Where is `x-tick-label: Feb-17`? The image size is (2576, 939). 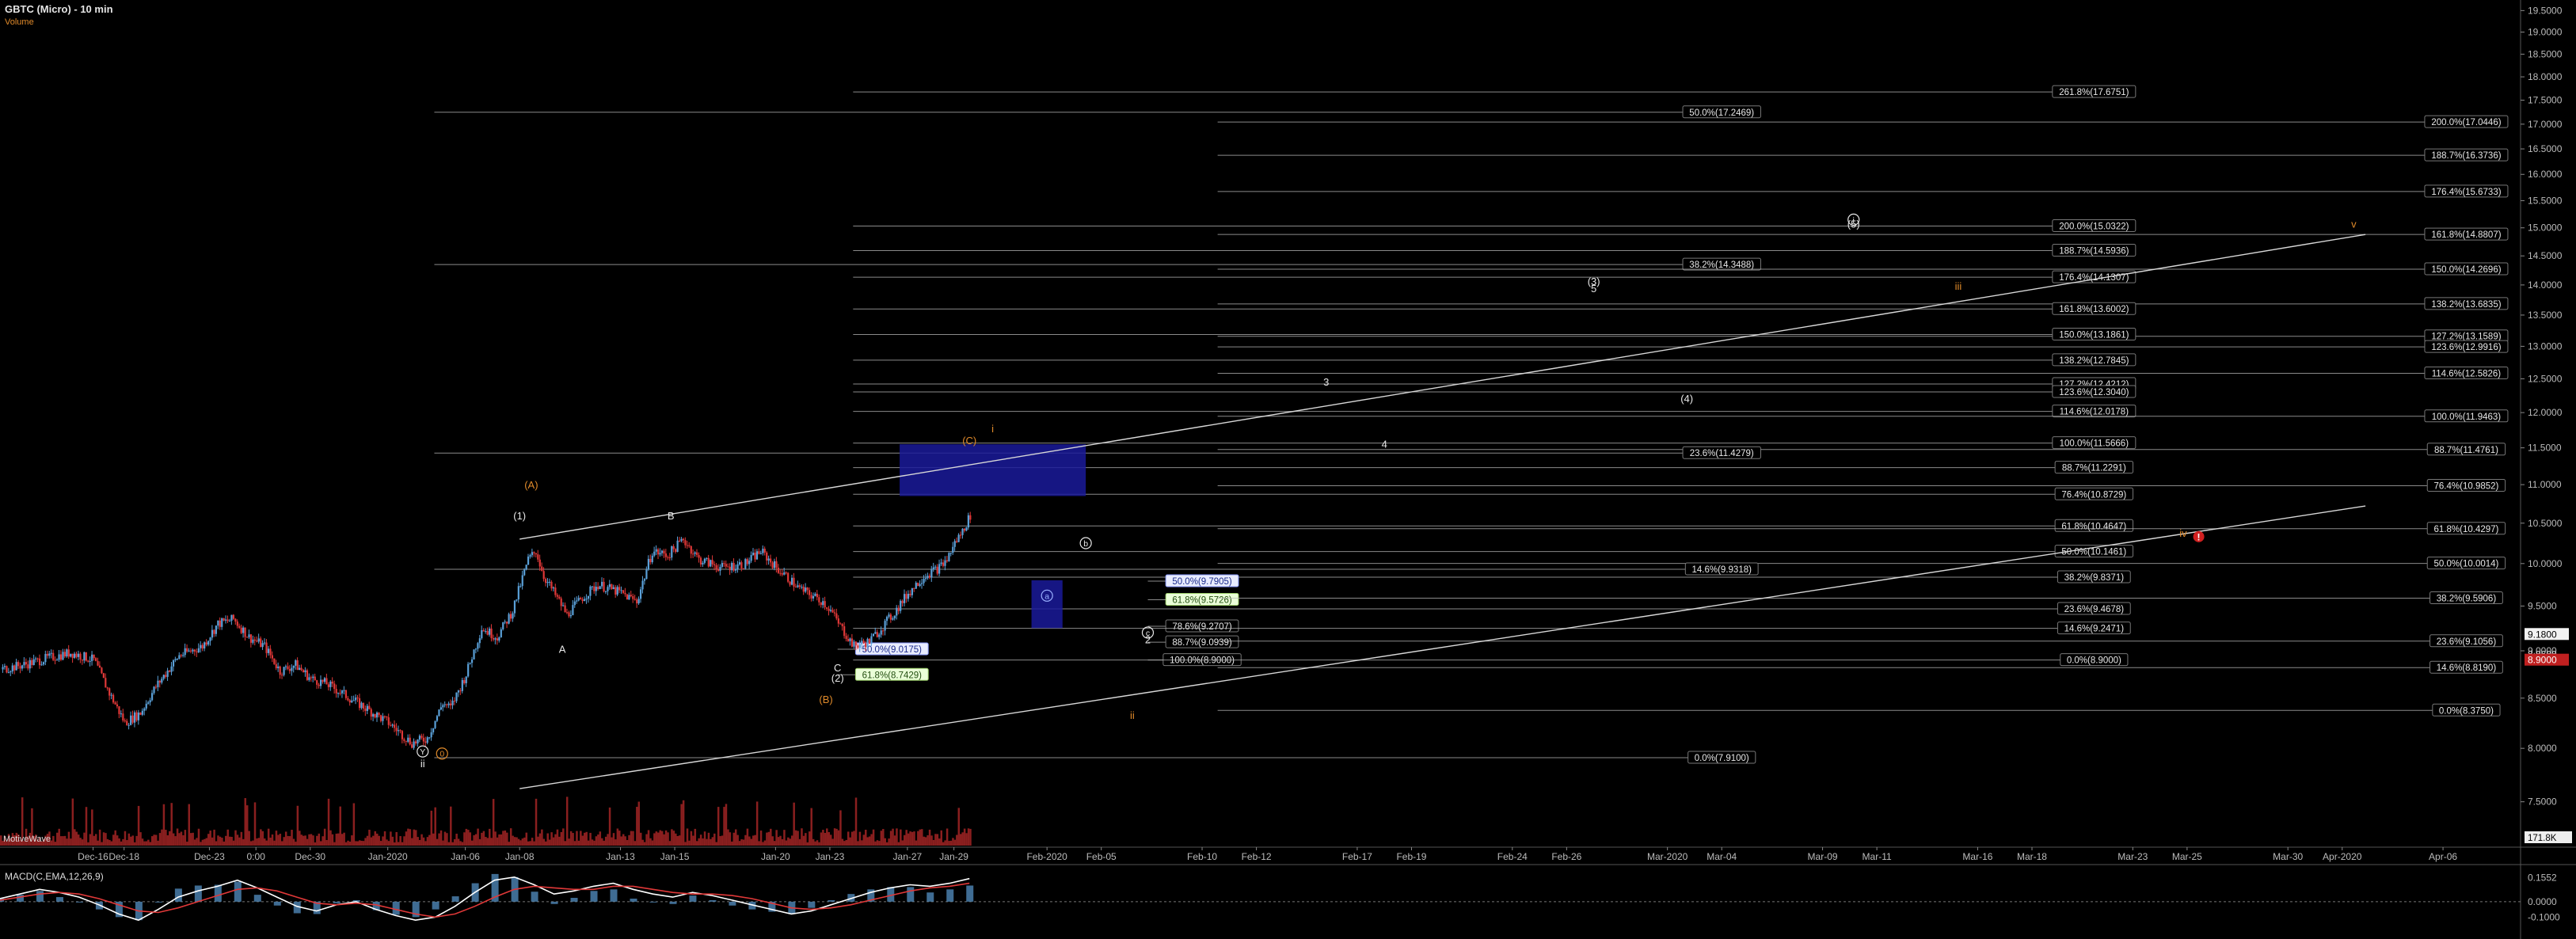
x-tick-label: Feb-17 is located at coordinates (1357, 856).